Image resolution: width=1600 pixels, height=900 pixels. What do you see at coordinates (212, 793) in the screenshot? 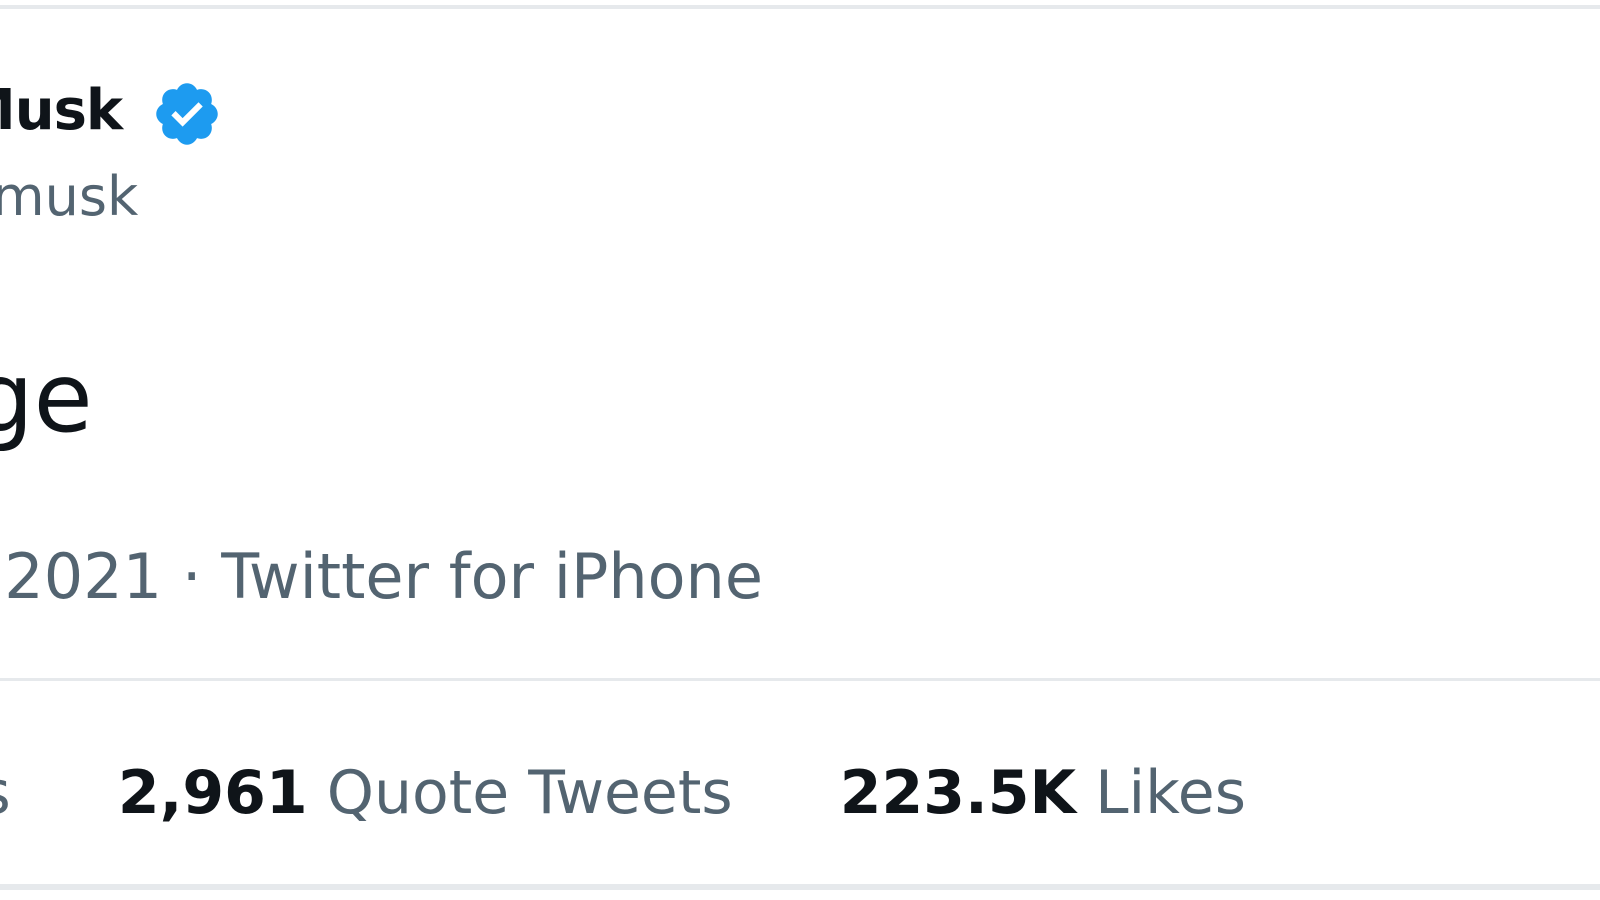
I see `quote-tweets-count: 2,961` at bounding box center [212, 793].